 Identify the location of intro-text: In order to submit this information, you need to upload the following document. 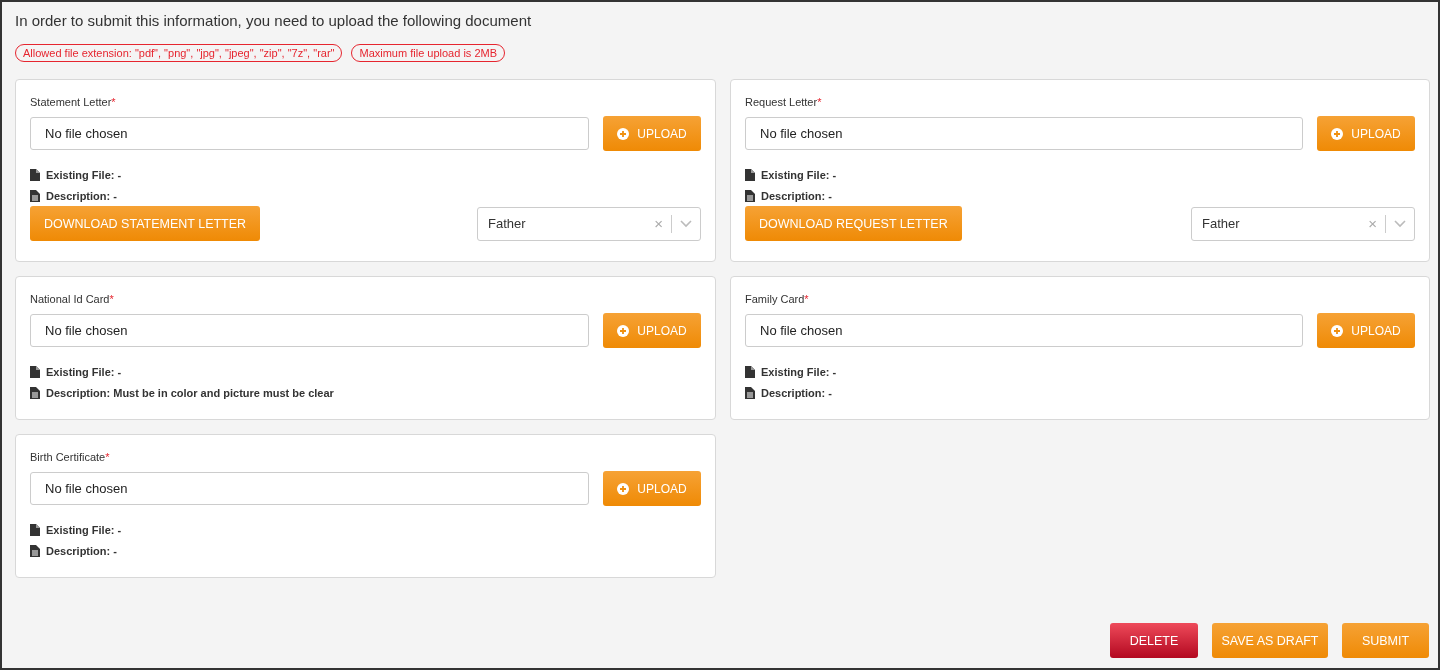
(274, 20).